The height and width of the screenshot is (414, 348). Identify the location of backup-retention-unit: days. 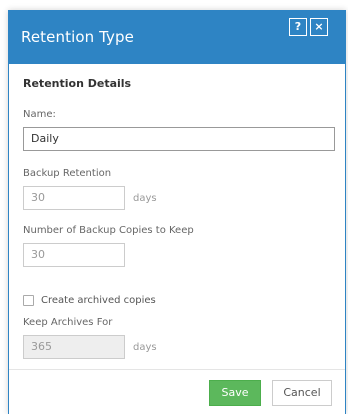
(145, 198).